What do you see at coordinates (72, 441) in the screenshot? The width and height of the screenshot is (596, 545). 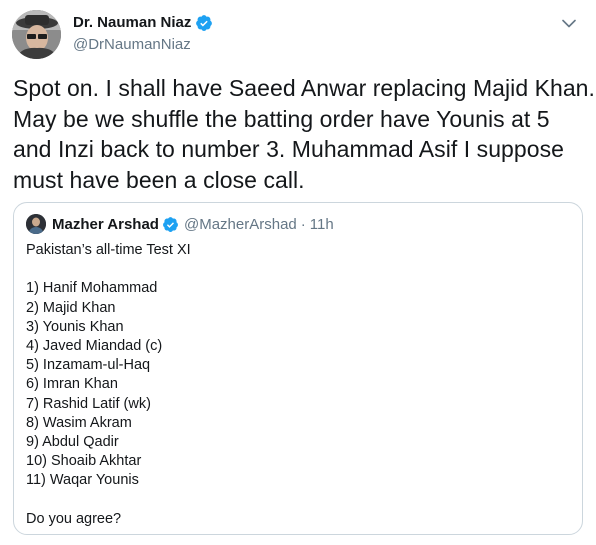 I see `list-item: 9) Abdul Qadir` at bounding box center [72, 441].